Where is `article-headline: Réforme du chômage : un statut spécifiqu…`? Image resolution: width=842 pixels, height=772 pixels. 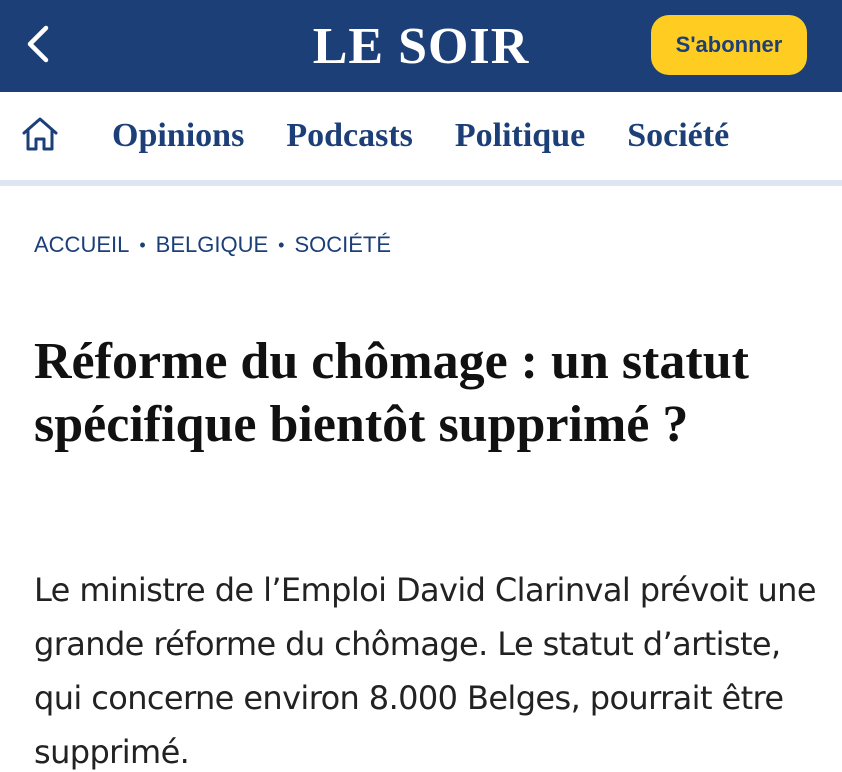 article-headline: Réforme du chômage : un statut spécifiqu… is located at coordinates (391, 393).